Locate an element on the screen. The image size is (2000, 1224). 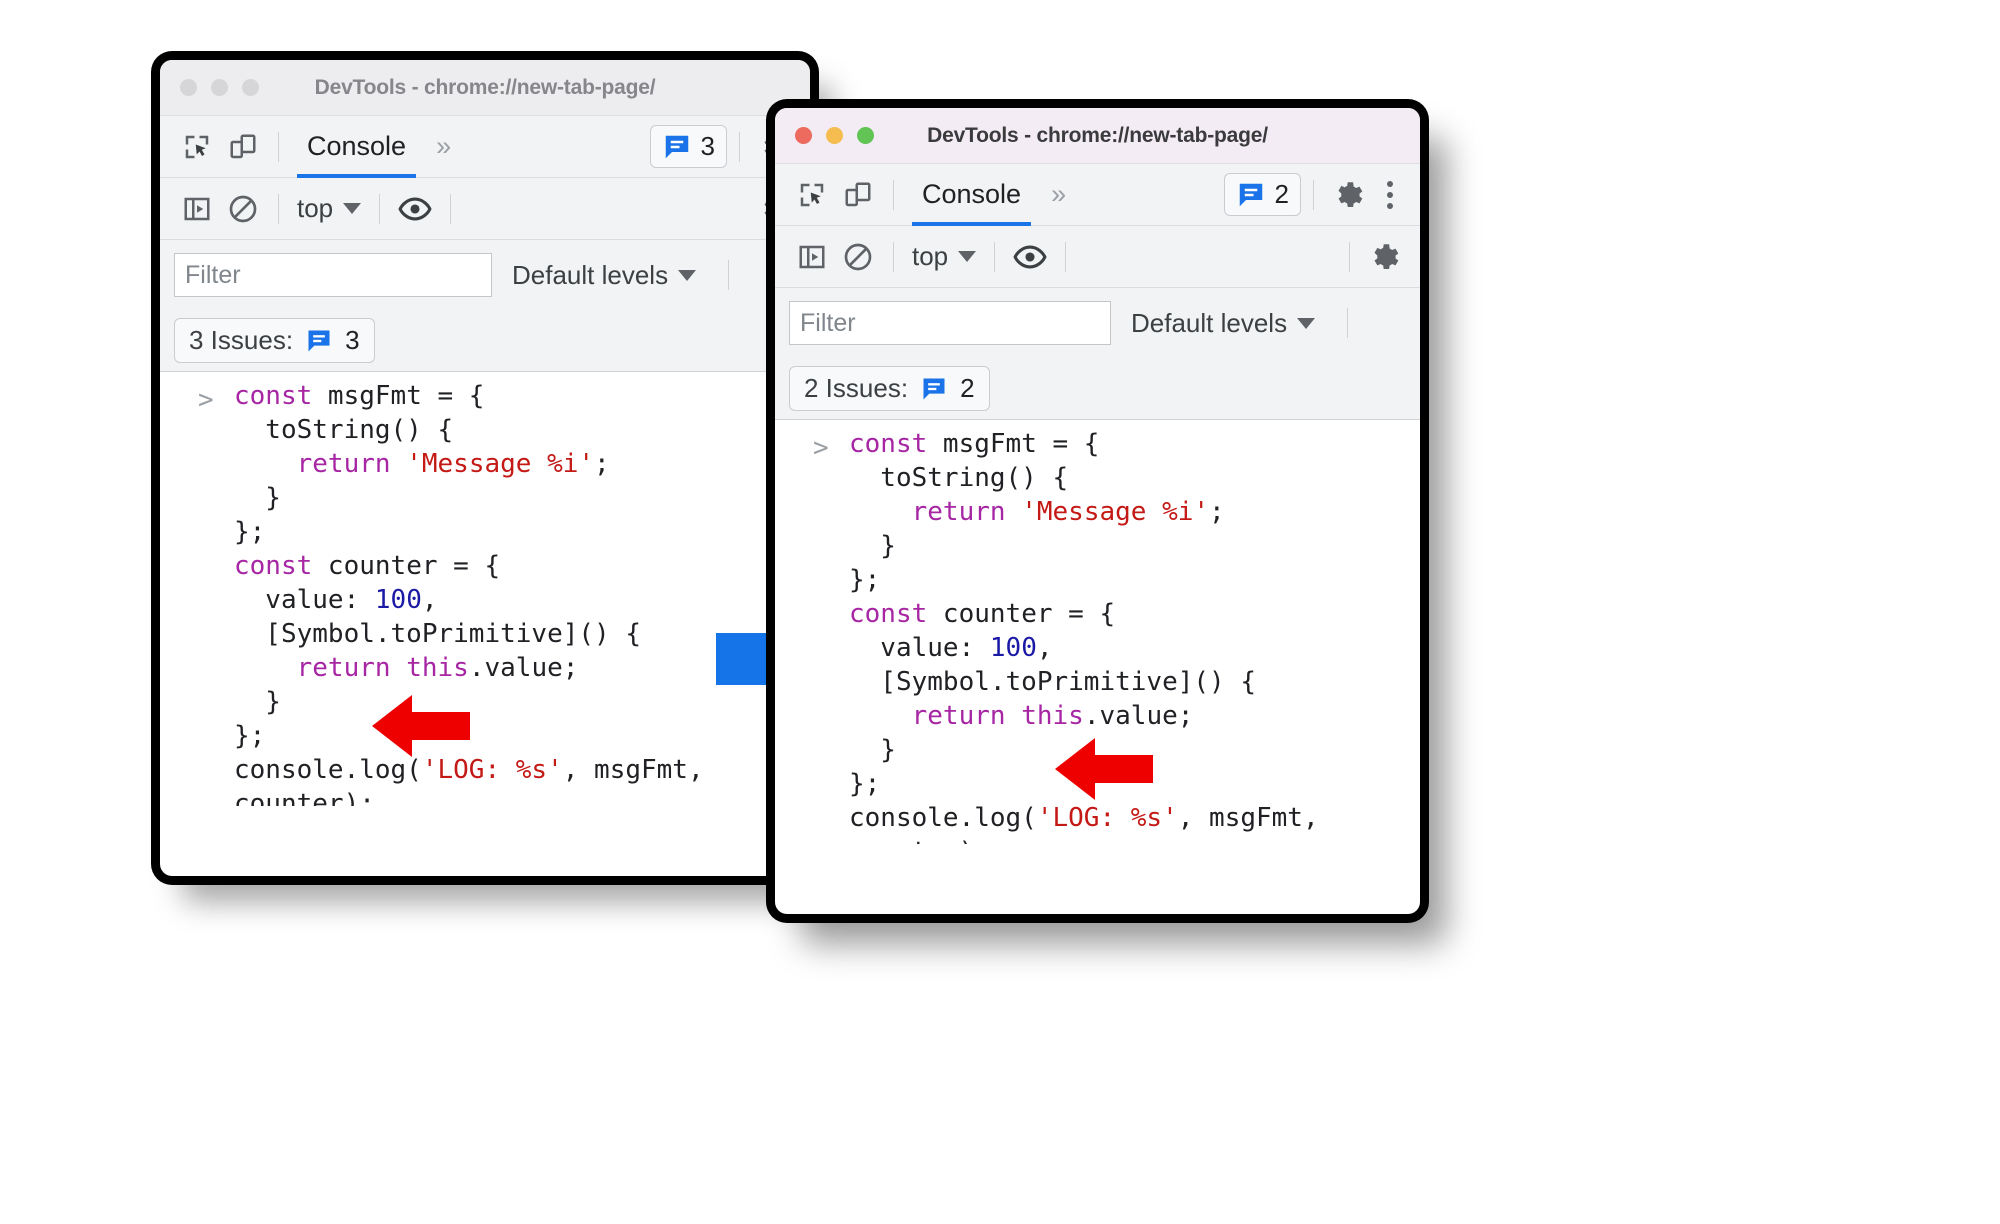
window-traffic-lights-front is located at coordinates (824, 135).